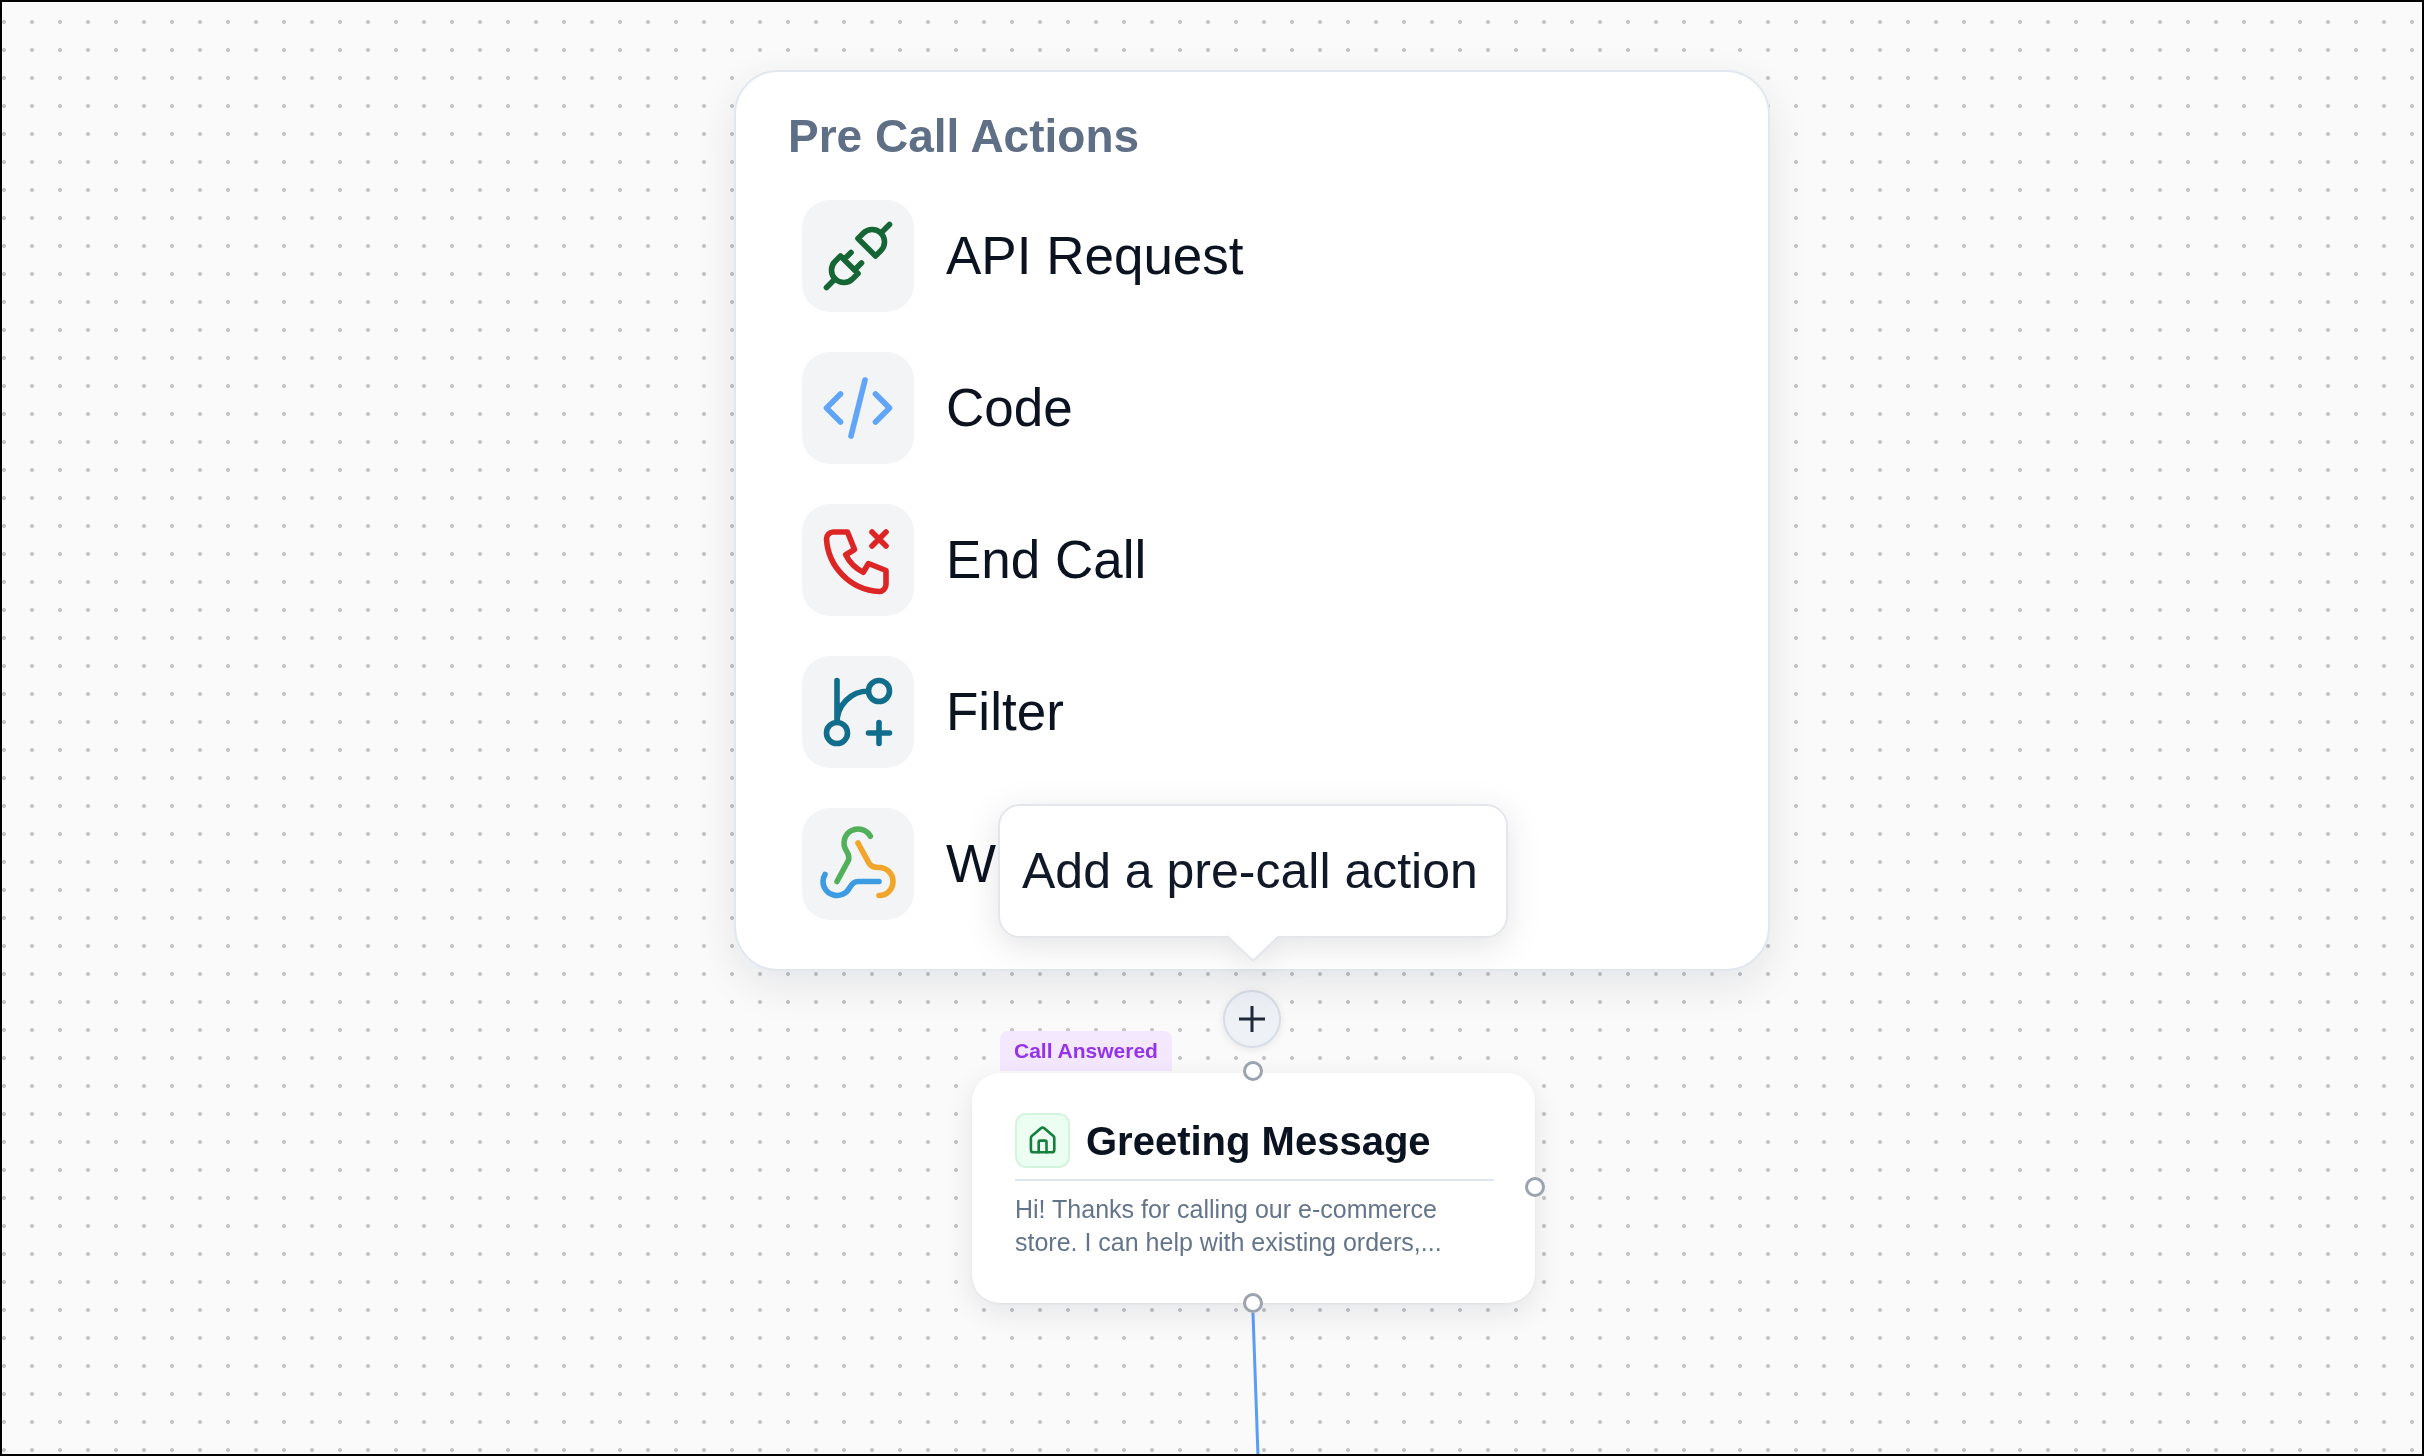  What do you see at coordinates (1250, 871) in the screenshot?
I see `tooltip-text: Add a pre-call action` at bounding box center [1250, 871].